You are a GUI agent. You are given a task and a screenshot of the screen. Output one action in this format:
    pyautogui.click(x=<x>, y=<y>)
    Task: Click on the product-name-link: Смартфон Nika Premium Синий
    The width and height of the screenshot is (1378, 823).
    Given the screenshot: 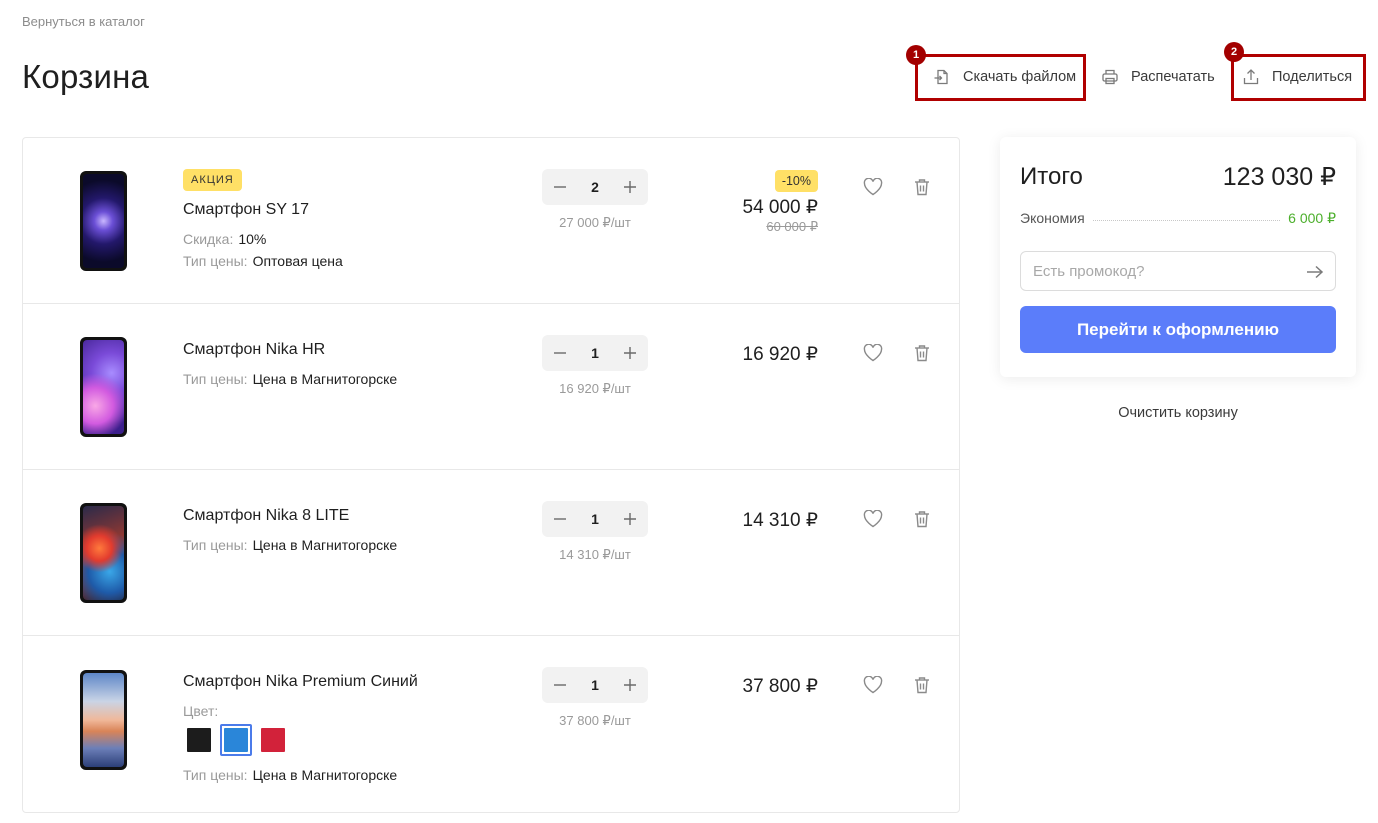 What is the action you would take?
    pyautogui.click(x=300, y=682)
    